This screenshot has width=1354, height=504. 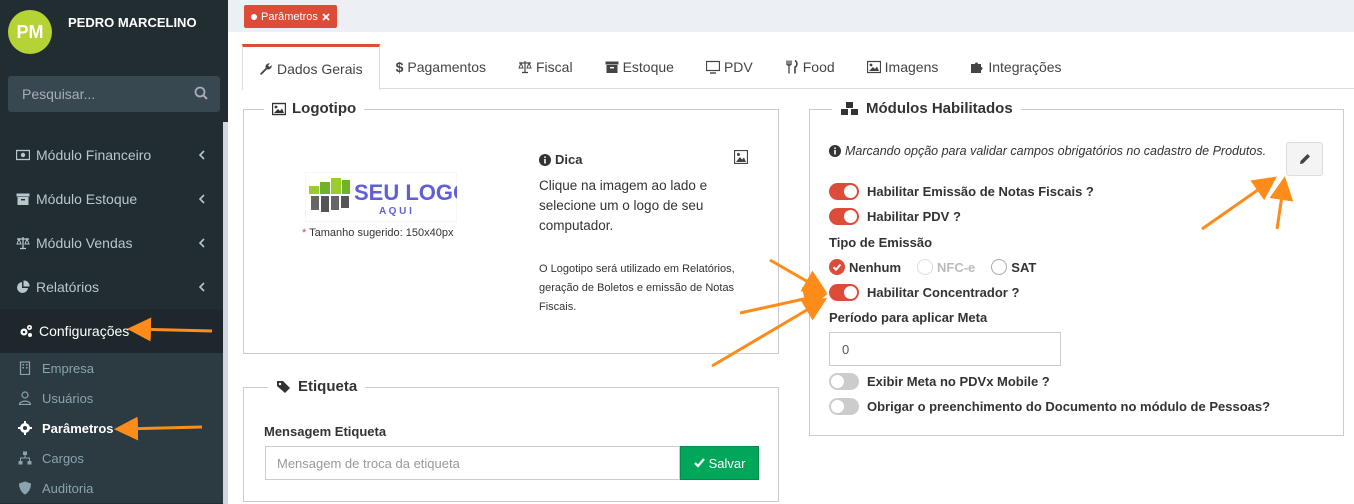 I want to click on logo-image: SEU LOGO A Q U I, so click(x=387, y=197).